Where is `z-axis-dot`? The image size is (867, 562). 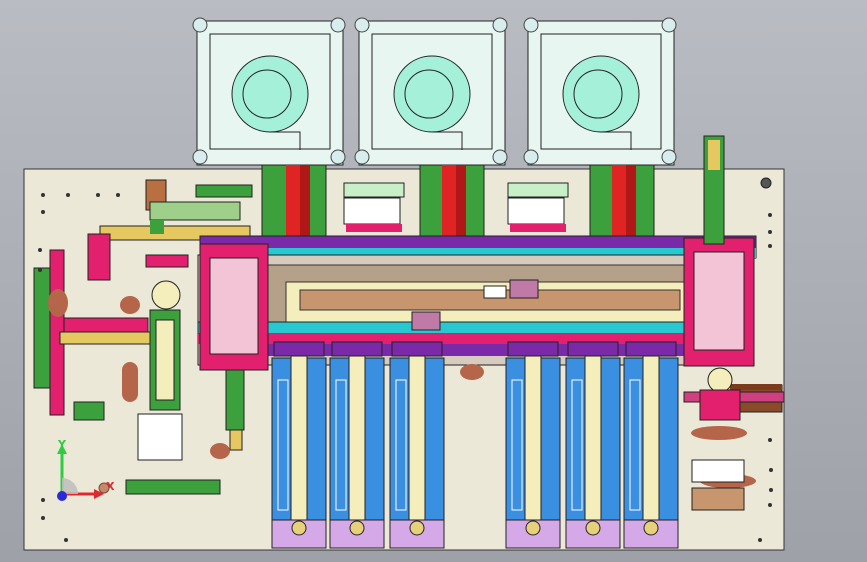 z-axis-dot is located at coordinates (62, 496).